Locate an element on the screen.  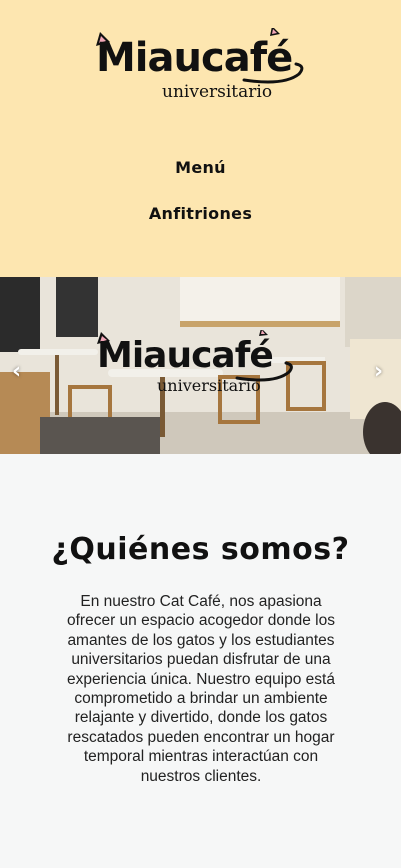
site-logo: Miaucafé universitario is located at coordinates (201, 66).